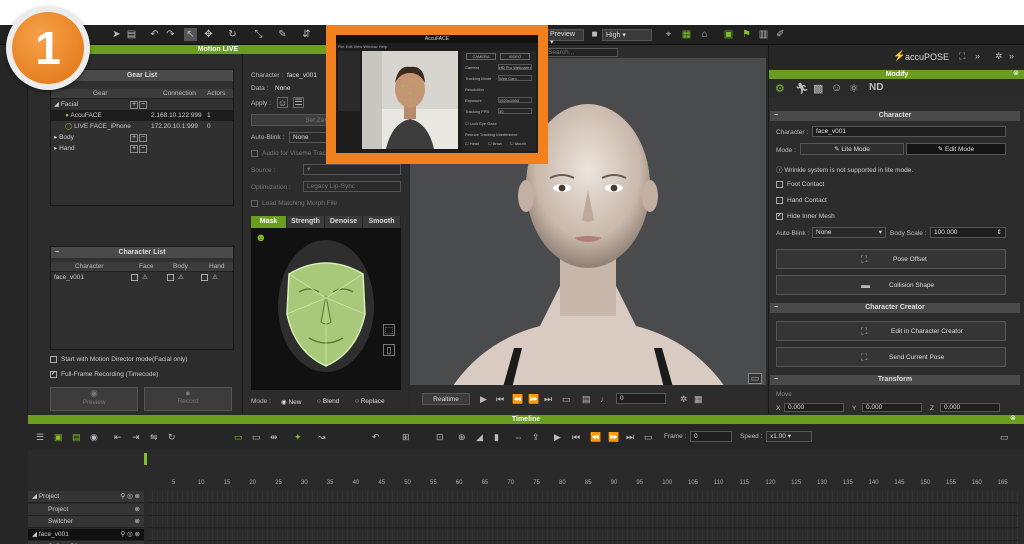 The image size is (1024, 544). Describe the element at coordinates (139, 277) in the screenshot. I see `face-warning-icon: ⚠` at that location.